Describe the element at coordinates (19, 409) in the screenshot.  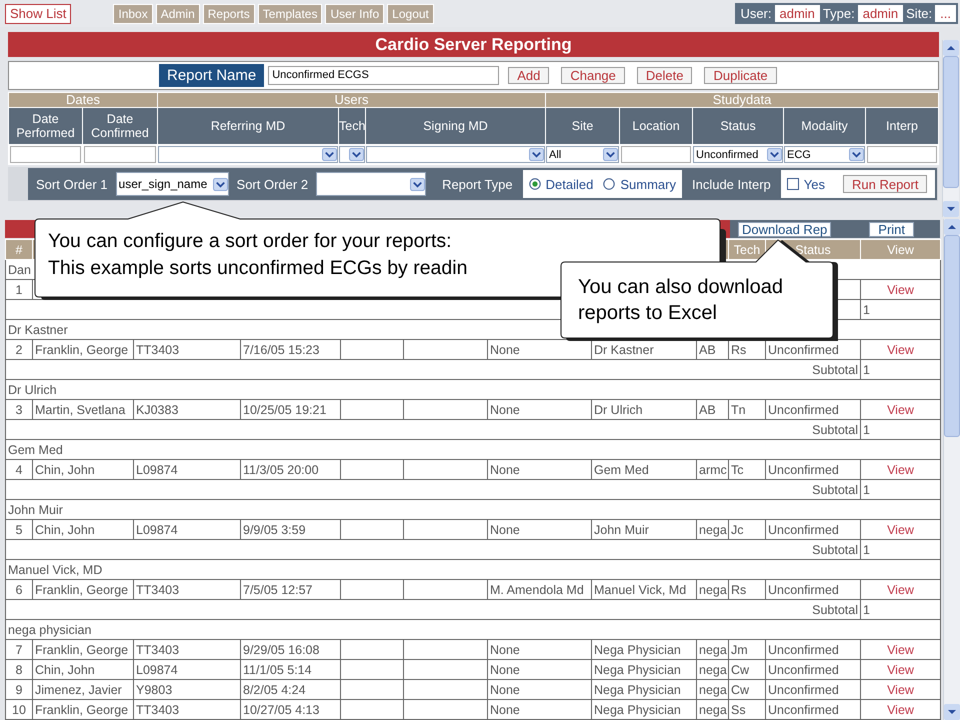
I see `row-number: 3` at that location.